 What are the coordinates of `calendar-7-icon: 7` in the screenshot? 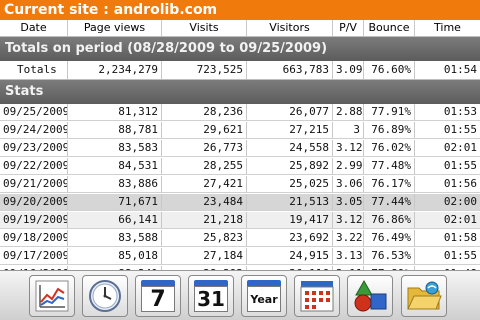 It's located at (158, 296).